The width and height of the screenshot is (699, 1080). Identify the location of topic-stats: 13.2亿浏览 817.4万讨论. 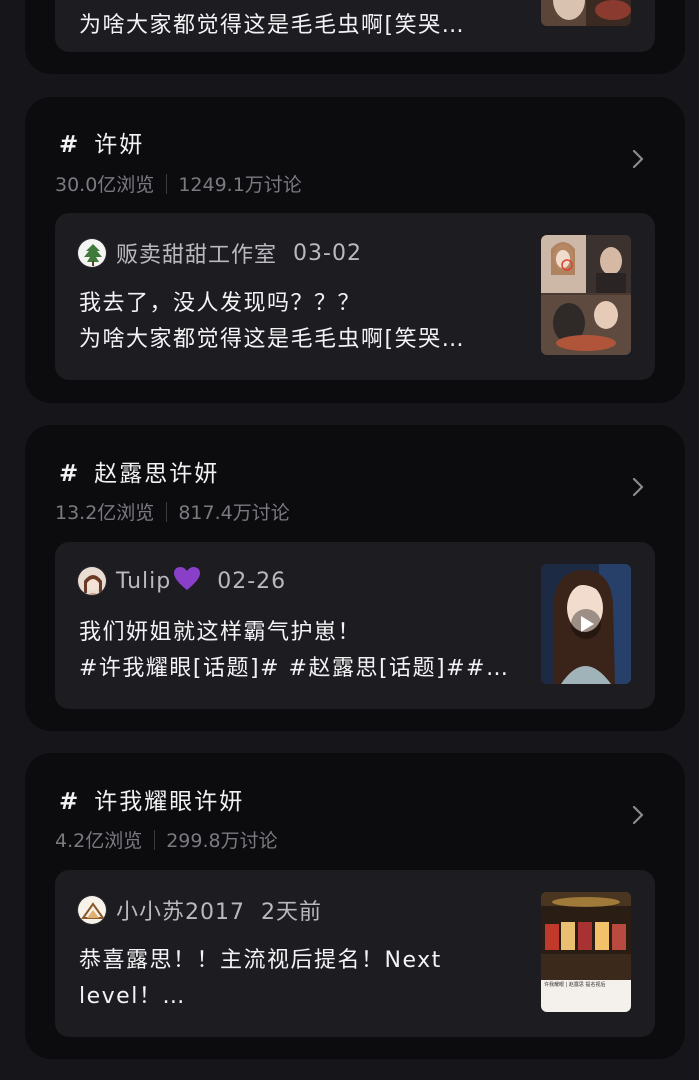
(172, 511).